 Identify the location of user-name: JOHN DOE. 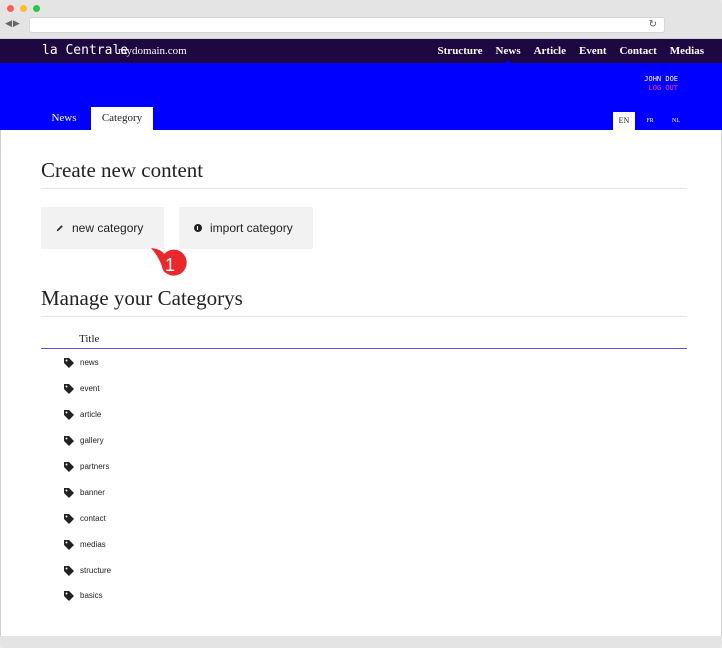
(661, 79).